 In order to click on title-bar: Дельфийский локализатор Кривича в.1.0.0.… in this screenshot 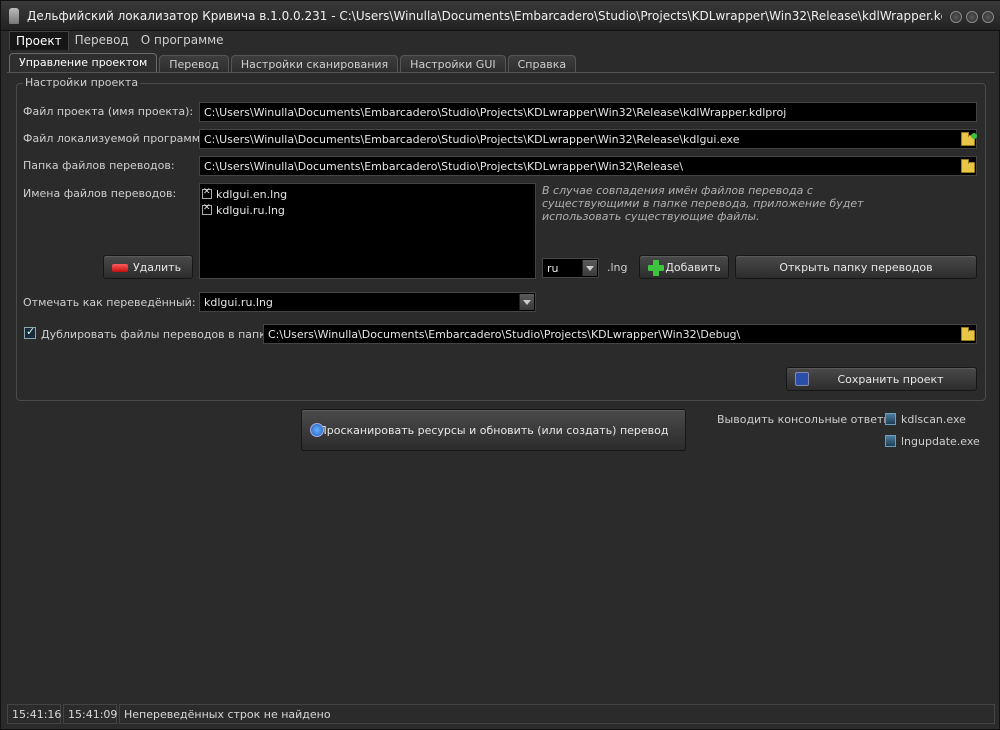, I will do `click(500, 16)`.